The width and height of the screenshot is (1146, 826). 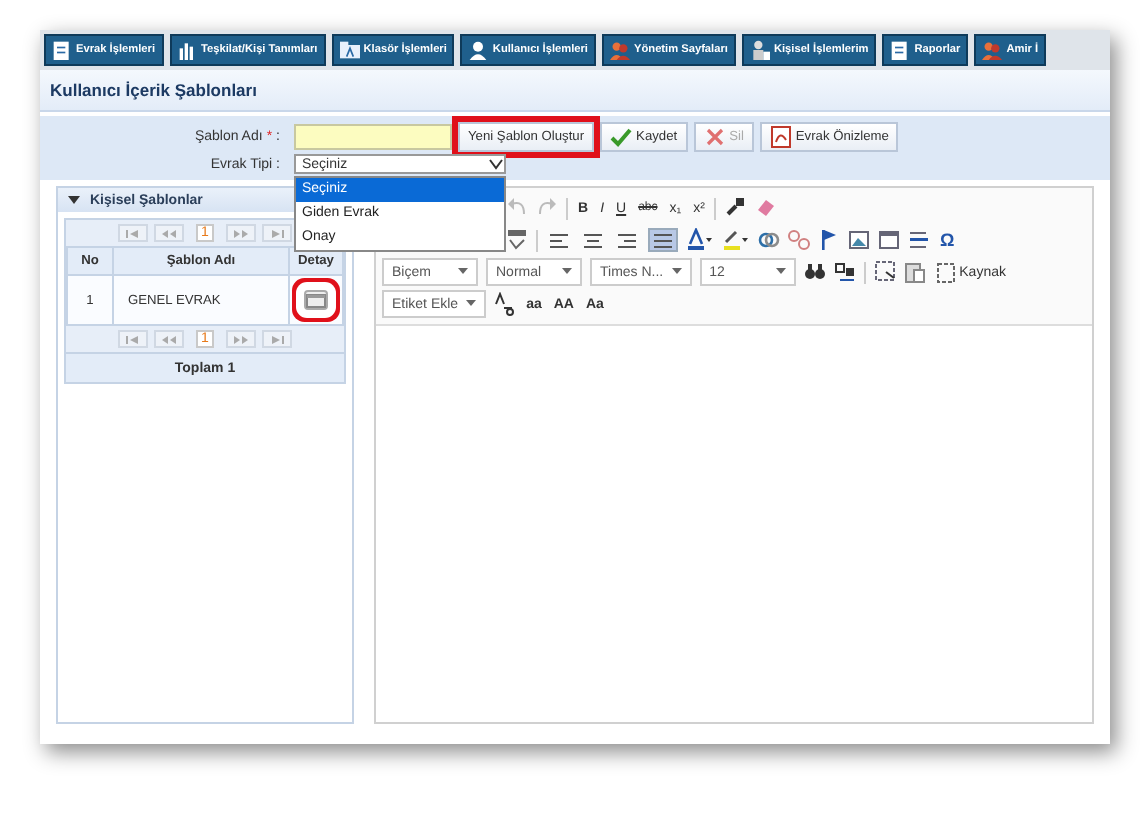 I want to click on user-icon, so click(x=478, y=50).